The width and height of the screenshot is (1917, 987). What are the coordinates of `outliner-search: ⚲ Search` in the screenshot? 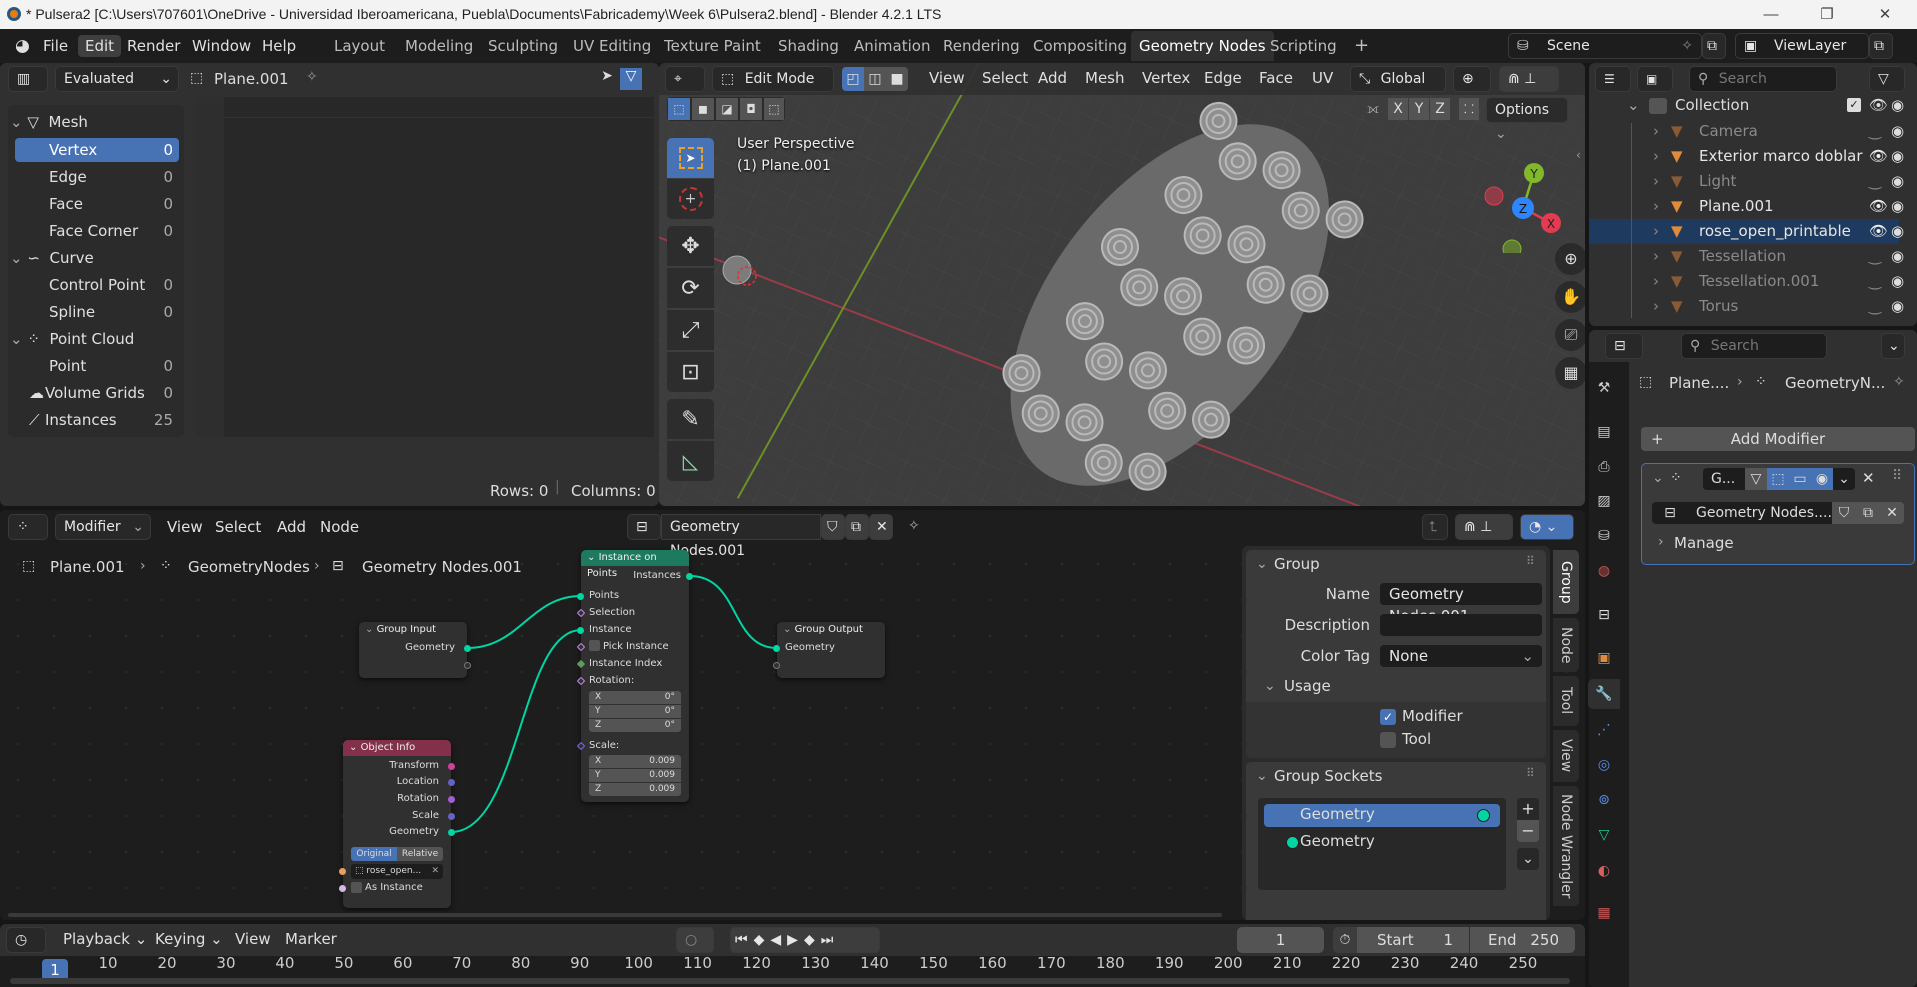 It's located at (1763, 79).